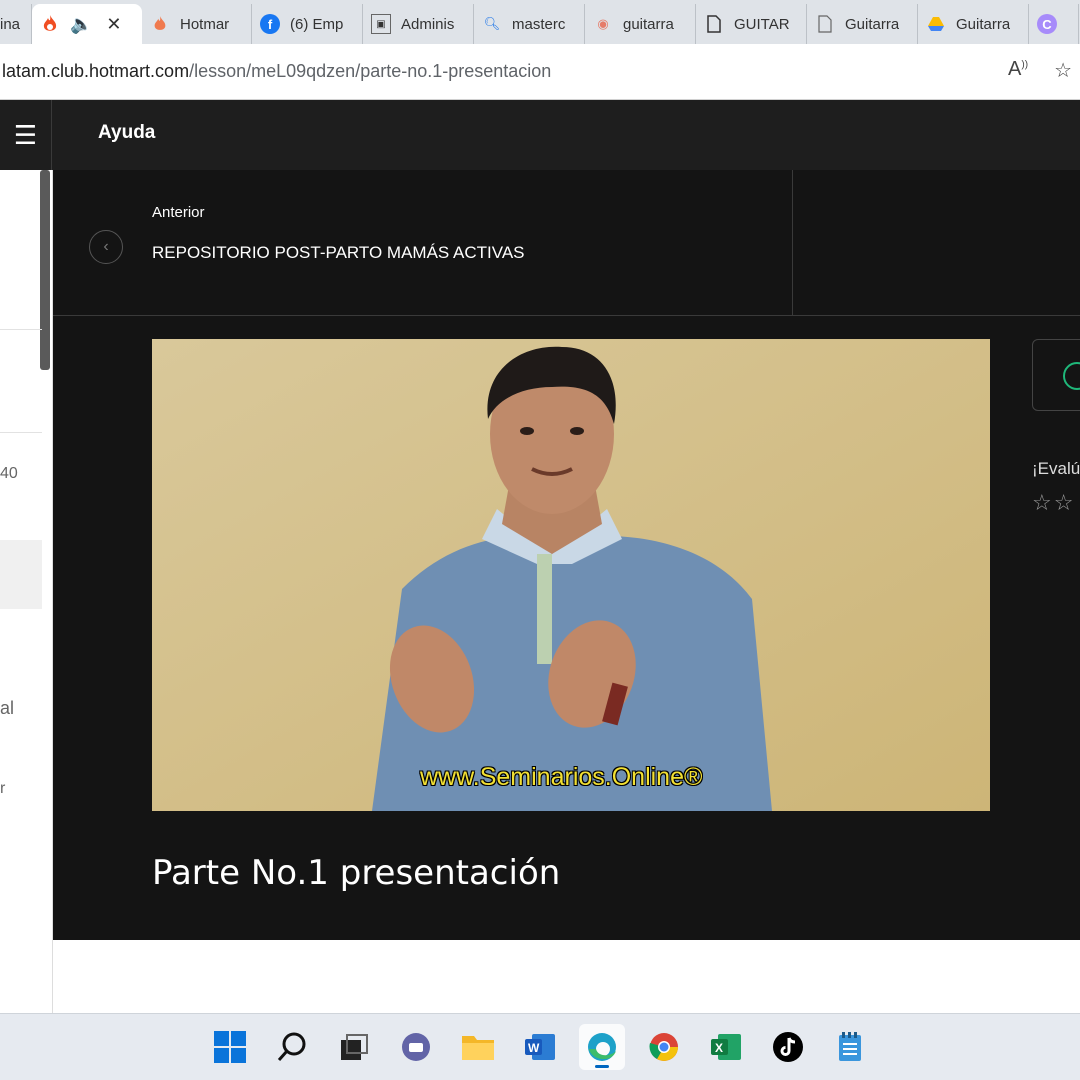 The width and height of the screenshot is (1080, 1080). I want to click on browser-tab: Hotmar, so click(197, 24).